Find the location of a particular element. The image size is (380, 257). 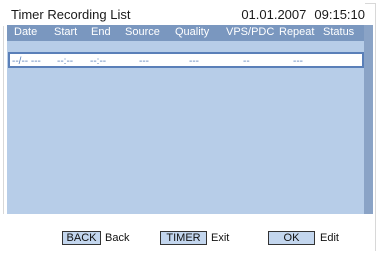

datetime-display: 01.01.2007 09:15:10 is located at coordinates (303, 14).